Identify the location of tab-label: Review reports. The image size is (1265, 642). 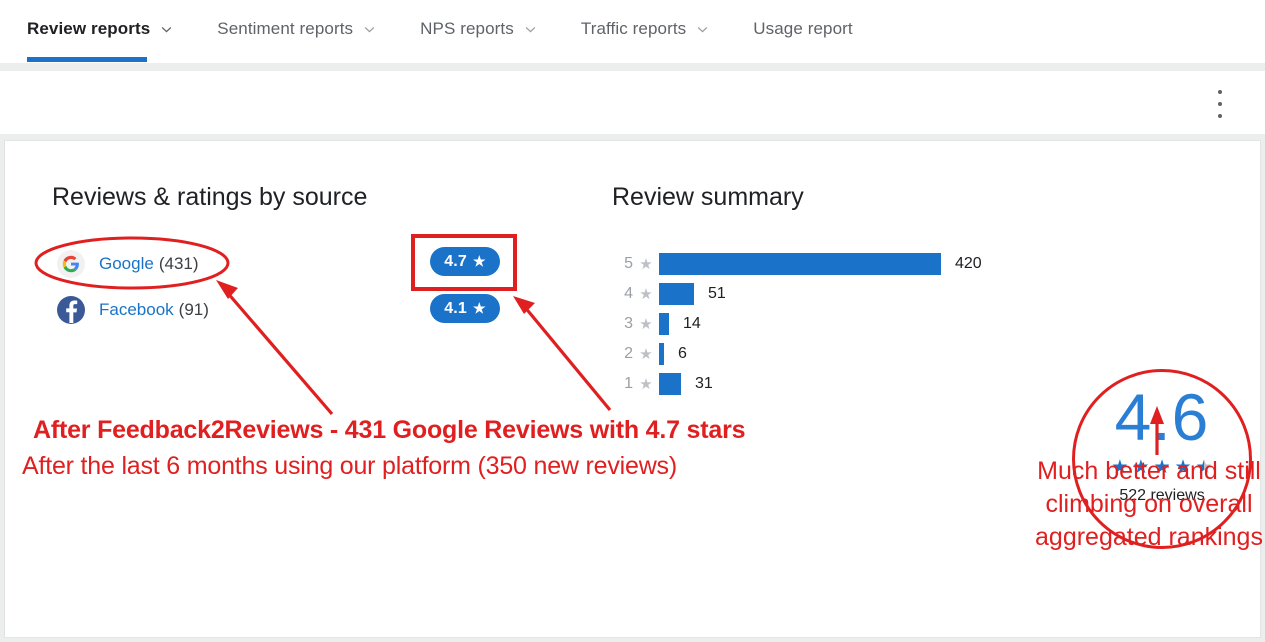
(89, 28).